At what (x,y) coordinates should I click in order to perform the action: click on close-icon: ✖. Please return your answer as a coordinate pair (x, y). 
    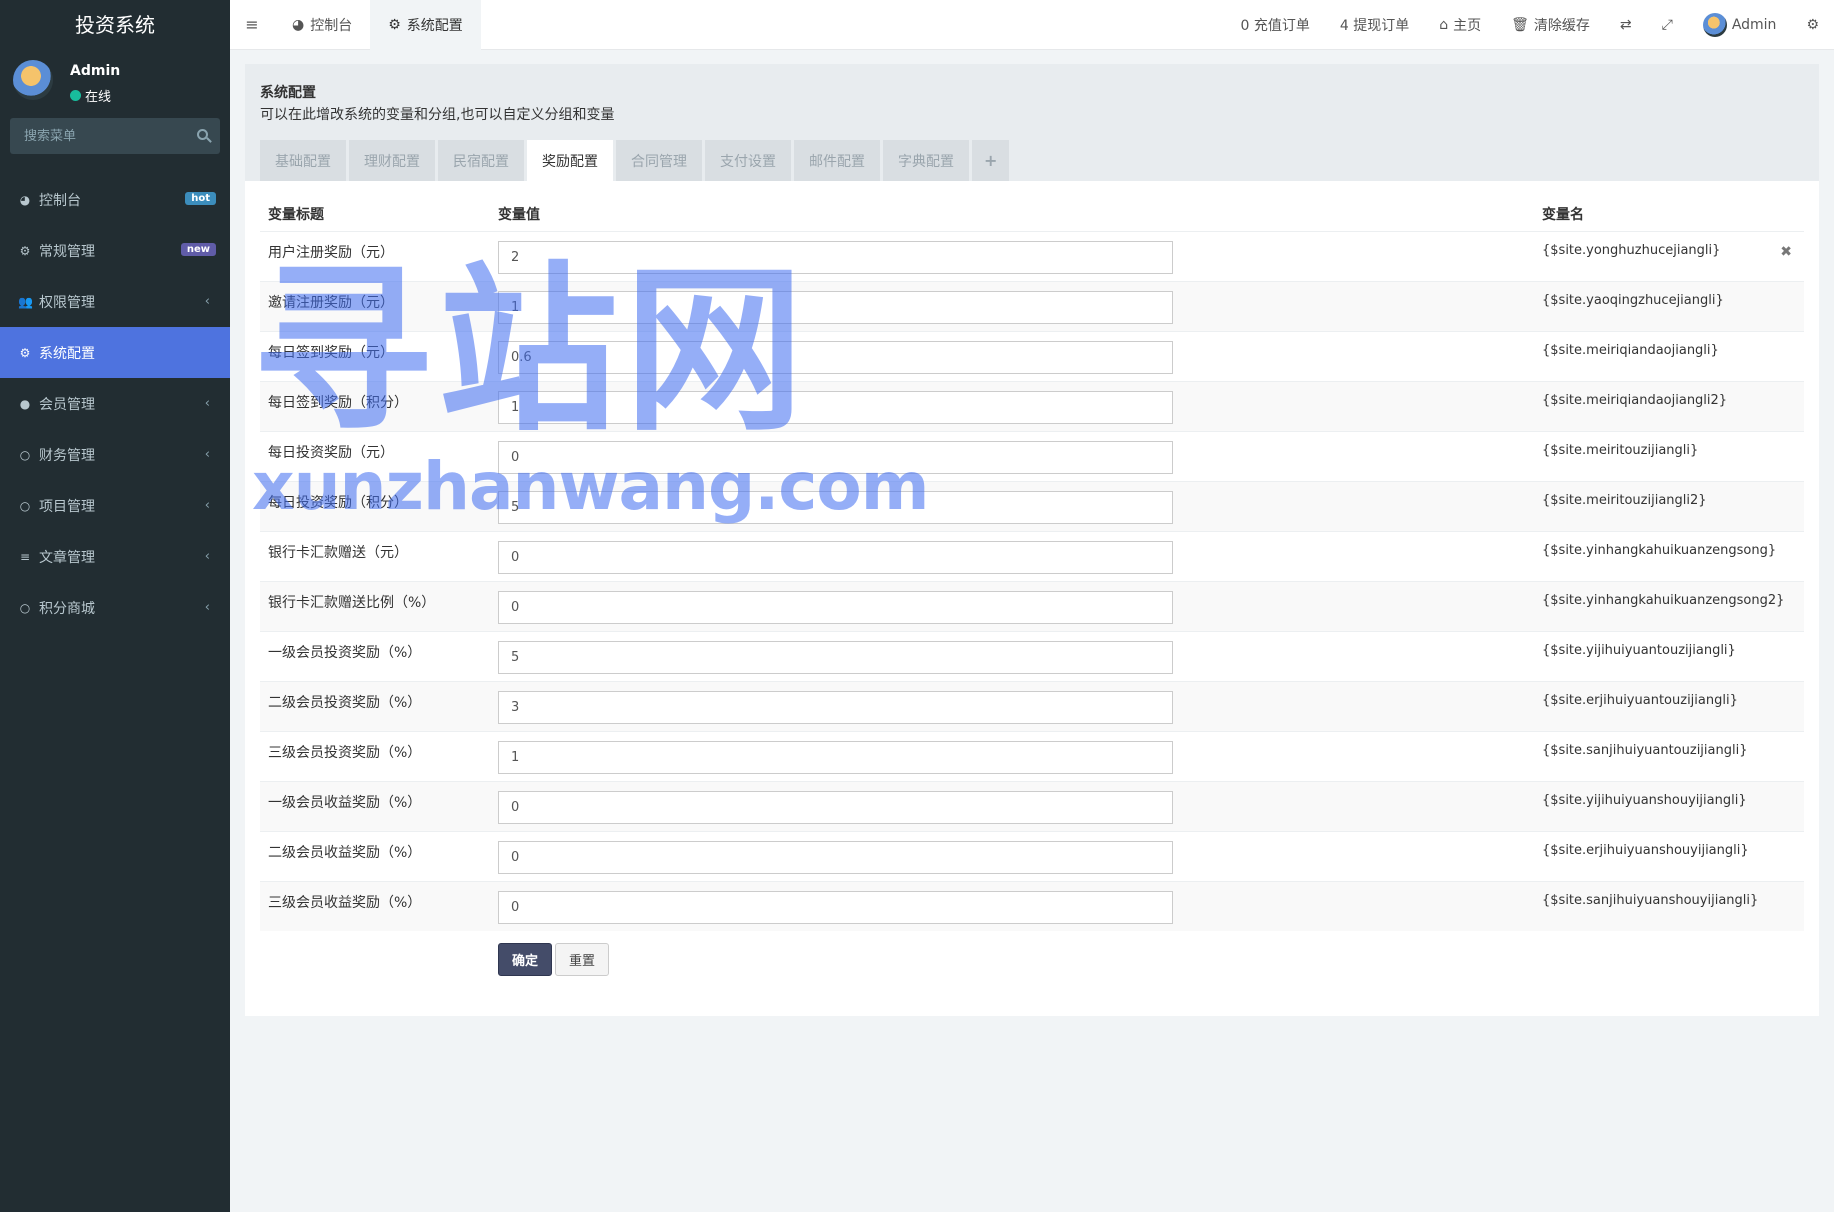
    Looking at the image, I should click on (1786, 252).